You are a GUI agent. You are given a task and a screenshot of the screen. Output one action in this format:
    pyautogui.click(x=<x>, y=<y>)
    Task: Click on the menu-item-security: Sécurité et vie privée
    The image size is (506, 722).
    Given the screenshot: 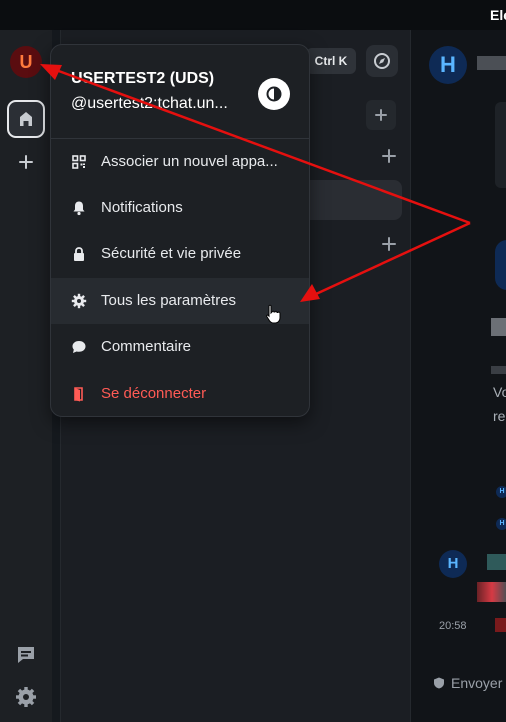 What is the action you would take?
    pyautogui.click(x=180, y=254)
    